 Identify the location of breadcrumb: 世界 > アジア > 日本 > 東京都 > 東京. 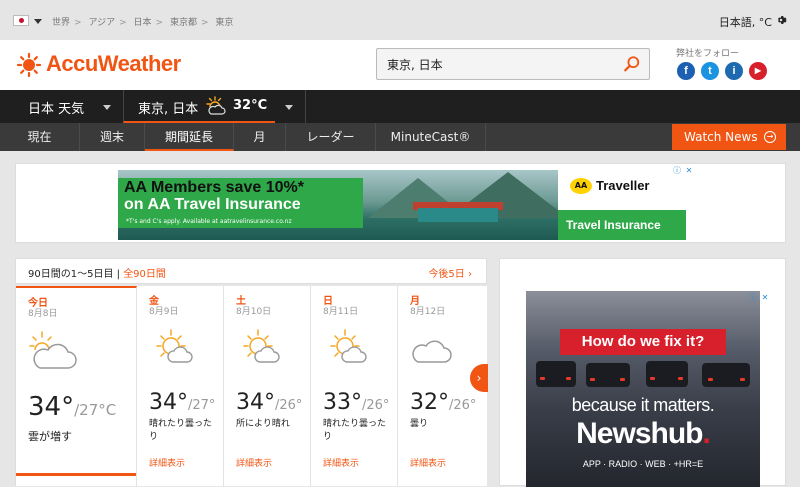
(143, 23).